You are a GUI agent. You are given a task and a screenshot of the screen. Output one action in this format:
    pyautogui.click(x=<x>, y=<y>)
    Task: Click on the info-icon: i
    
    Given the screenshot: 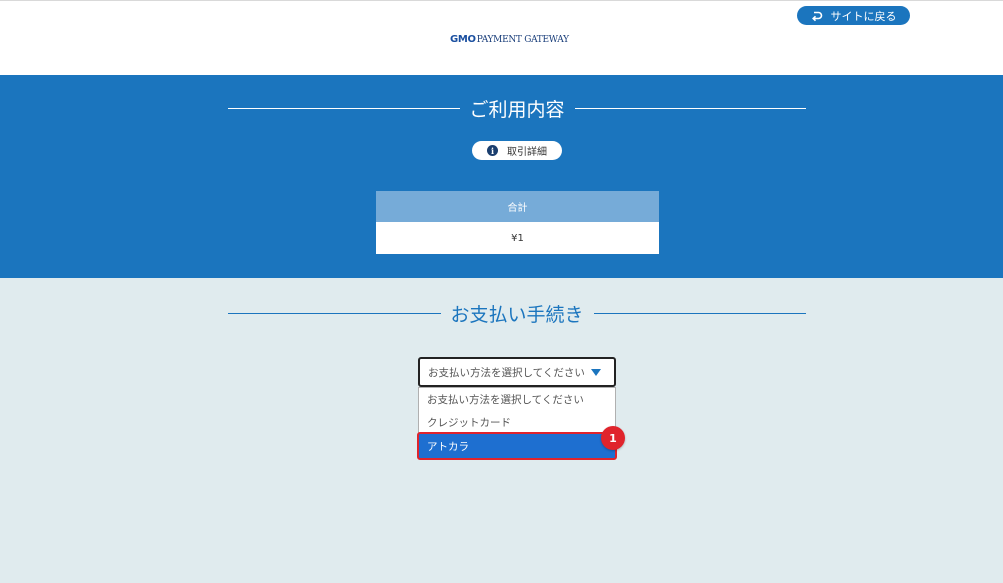 What is the action you would take?
    pyautogui.click(x=492, y=150)
    